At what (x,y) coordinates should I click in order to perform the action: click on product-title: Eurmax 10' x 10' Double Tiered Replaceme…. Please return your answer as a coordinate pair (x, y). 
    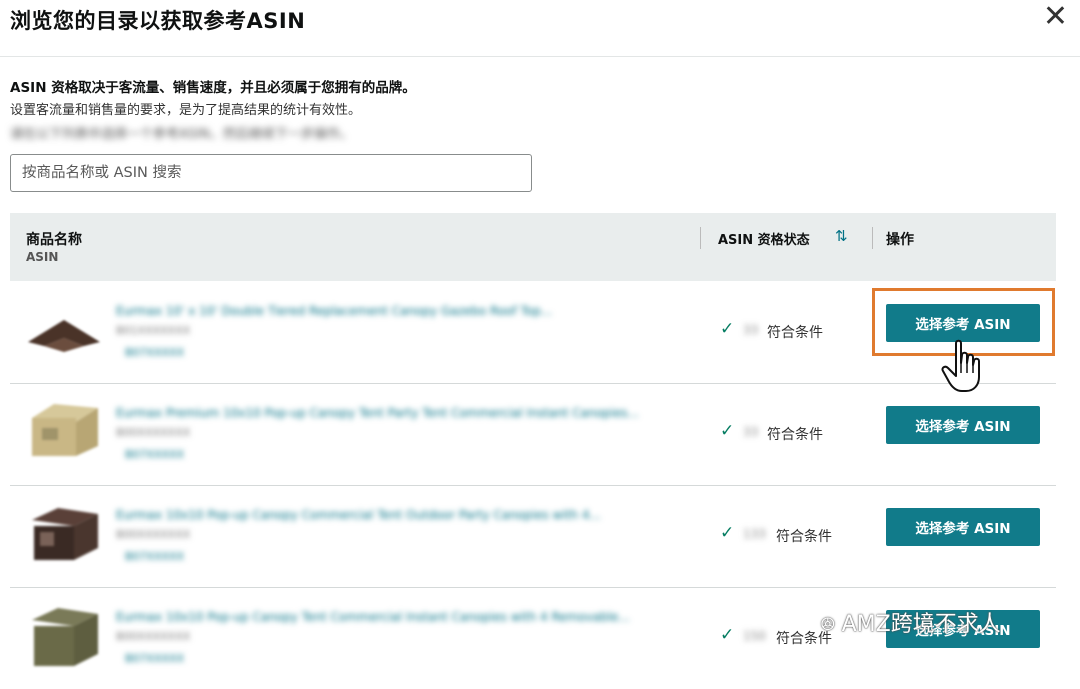
    Looking at the image, I should click on (334, 311).